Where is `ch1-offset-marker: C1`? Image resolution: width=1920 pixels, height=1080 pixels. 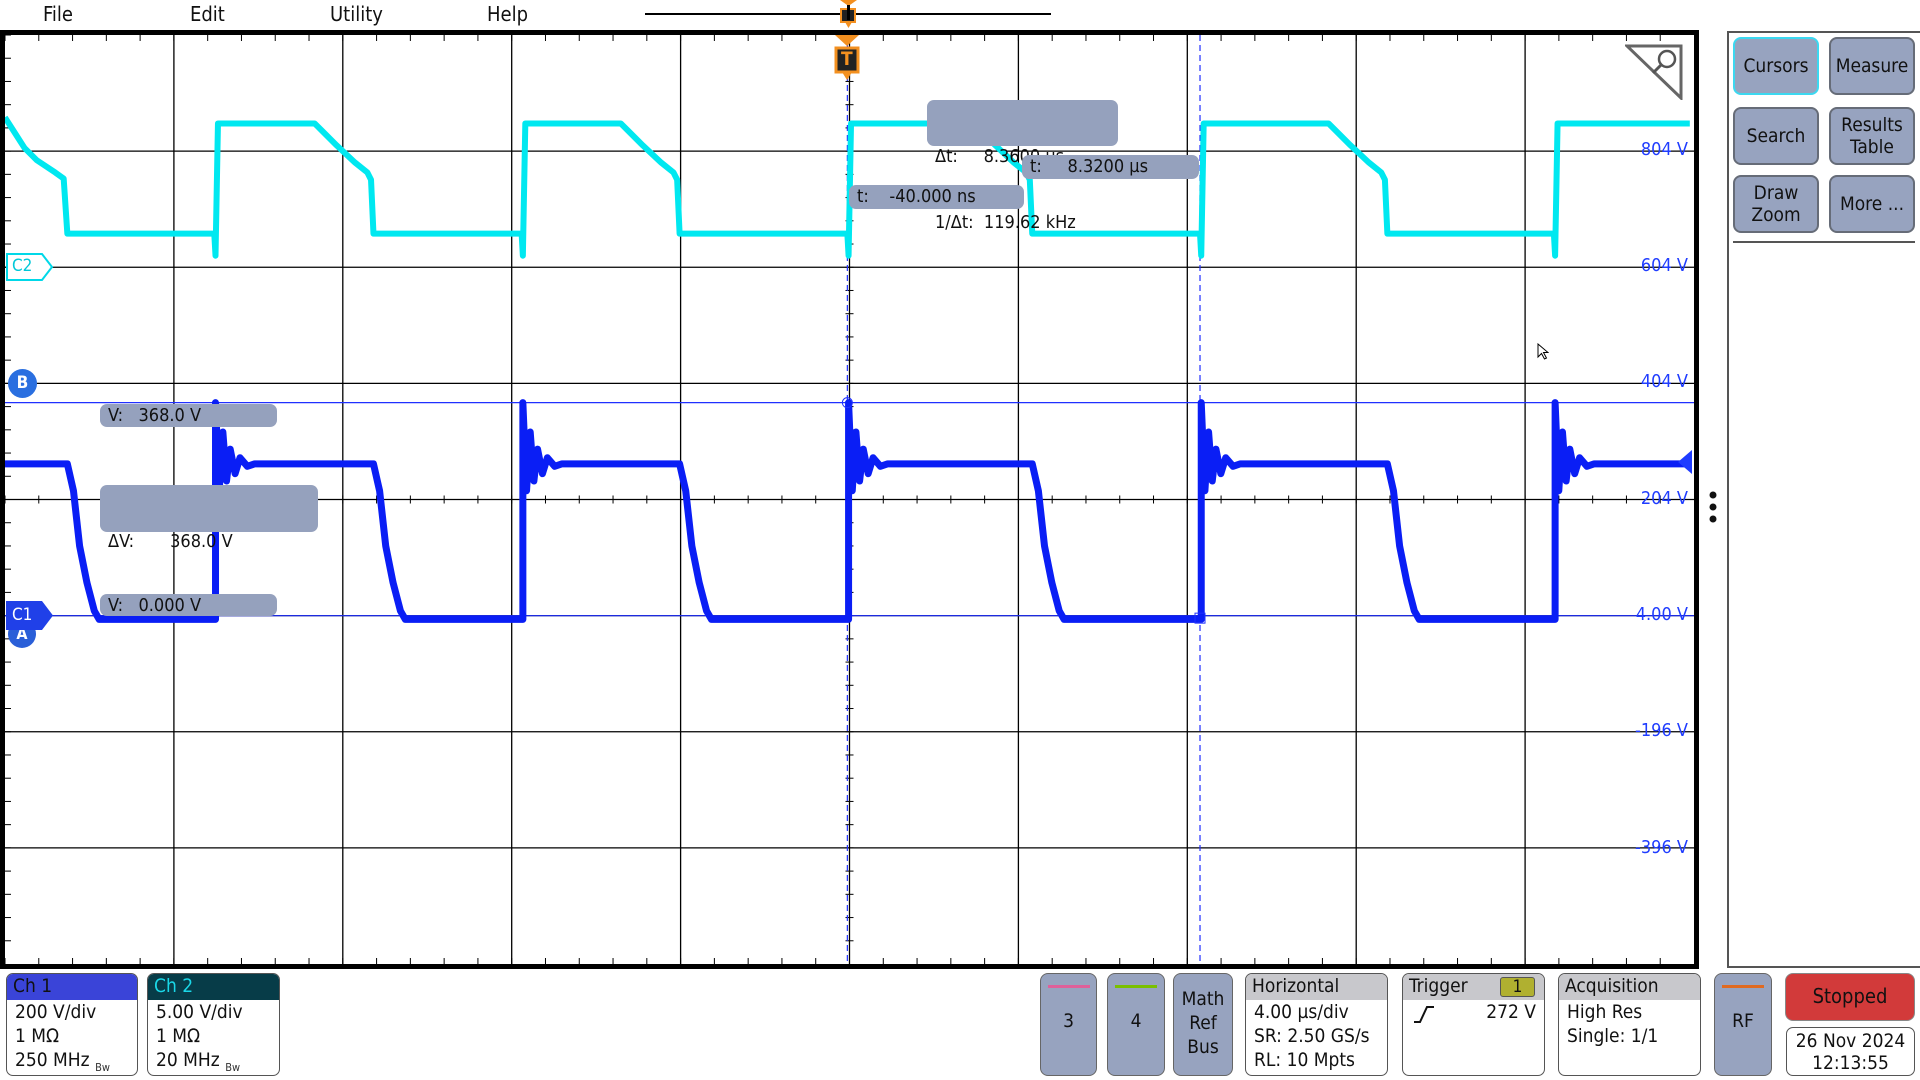 ch1-offset-marker: C1 is located at coordinates (30, 615).